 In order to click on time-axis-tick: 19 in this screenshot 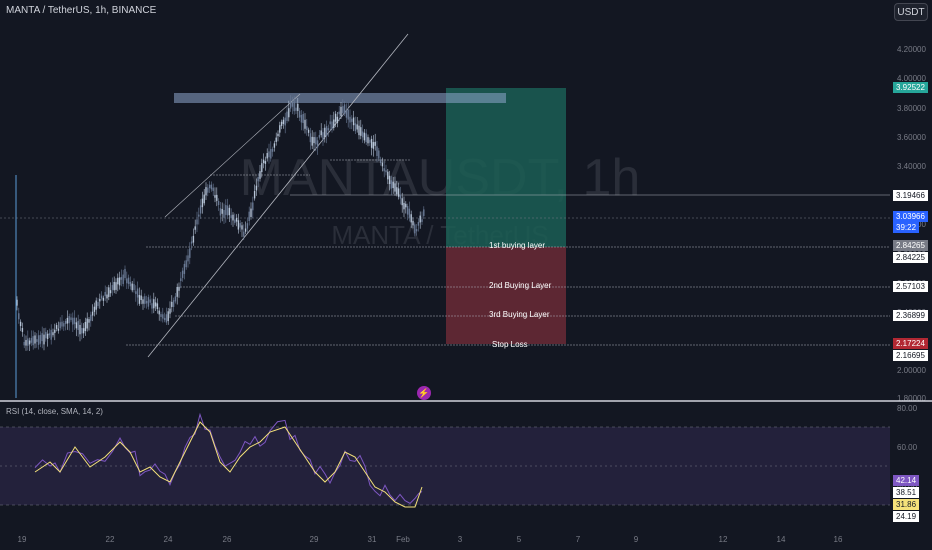, I will do `click(22, 539)`.